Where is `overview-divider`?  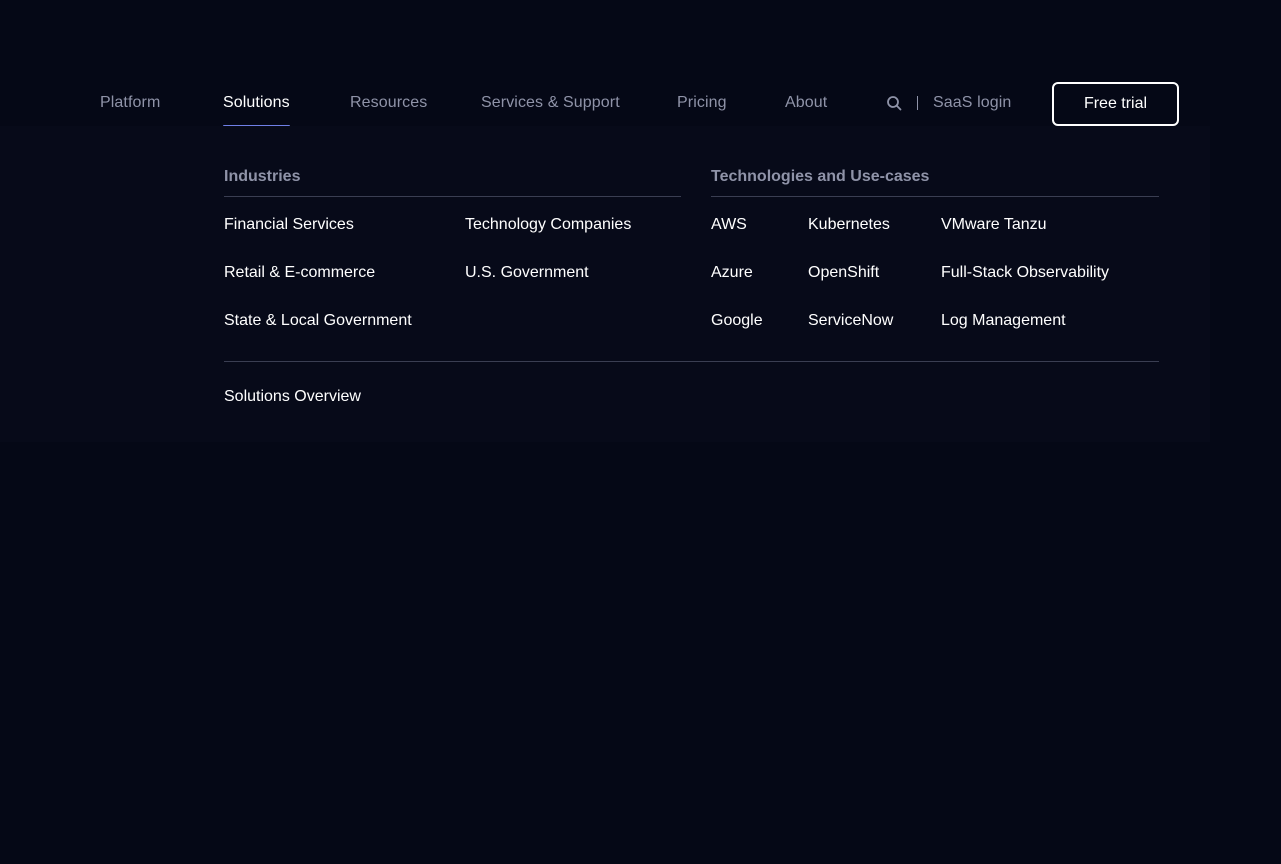 overview-divider is located at coordinates (691, 361).